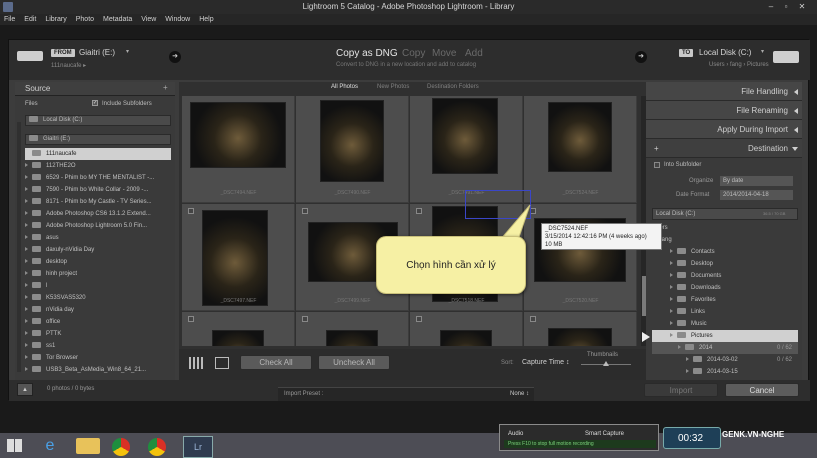 This screenshot has width=817, height=458. What do you see at coordinates (97, 52) in the screenshot?
I see `source-name: Giaitri (E:)` at bounding box center [97, 52].